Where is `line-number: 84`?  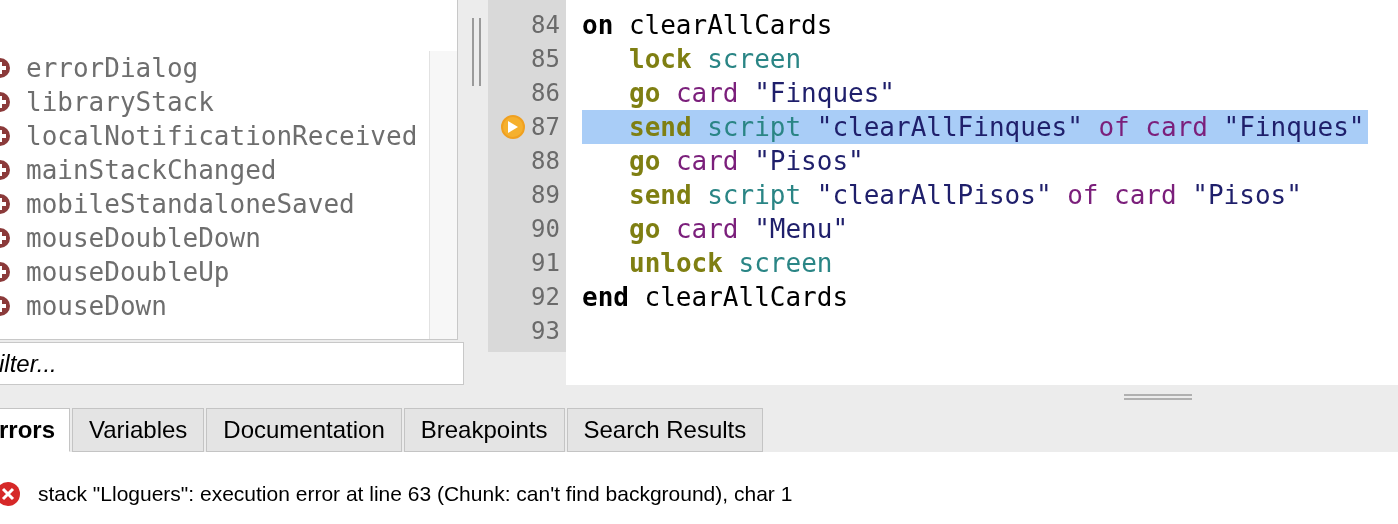
line-number: 84 is located at coordinates (545, 25).